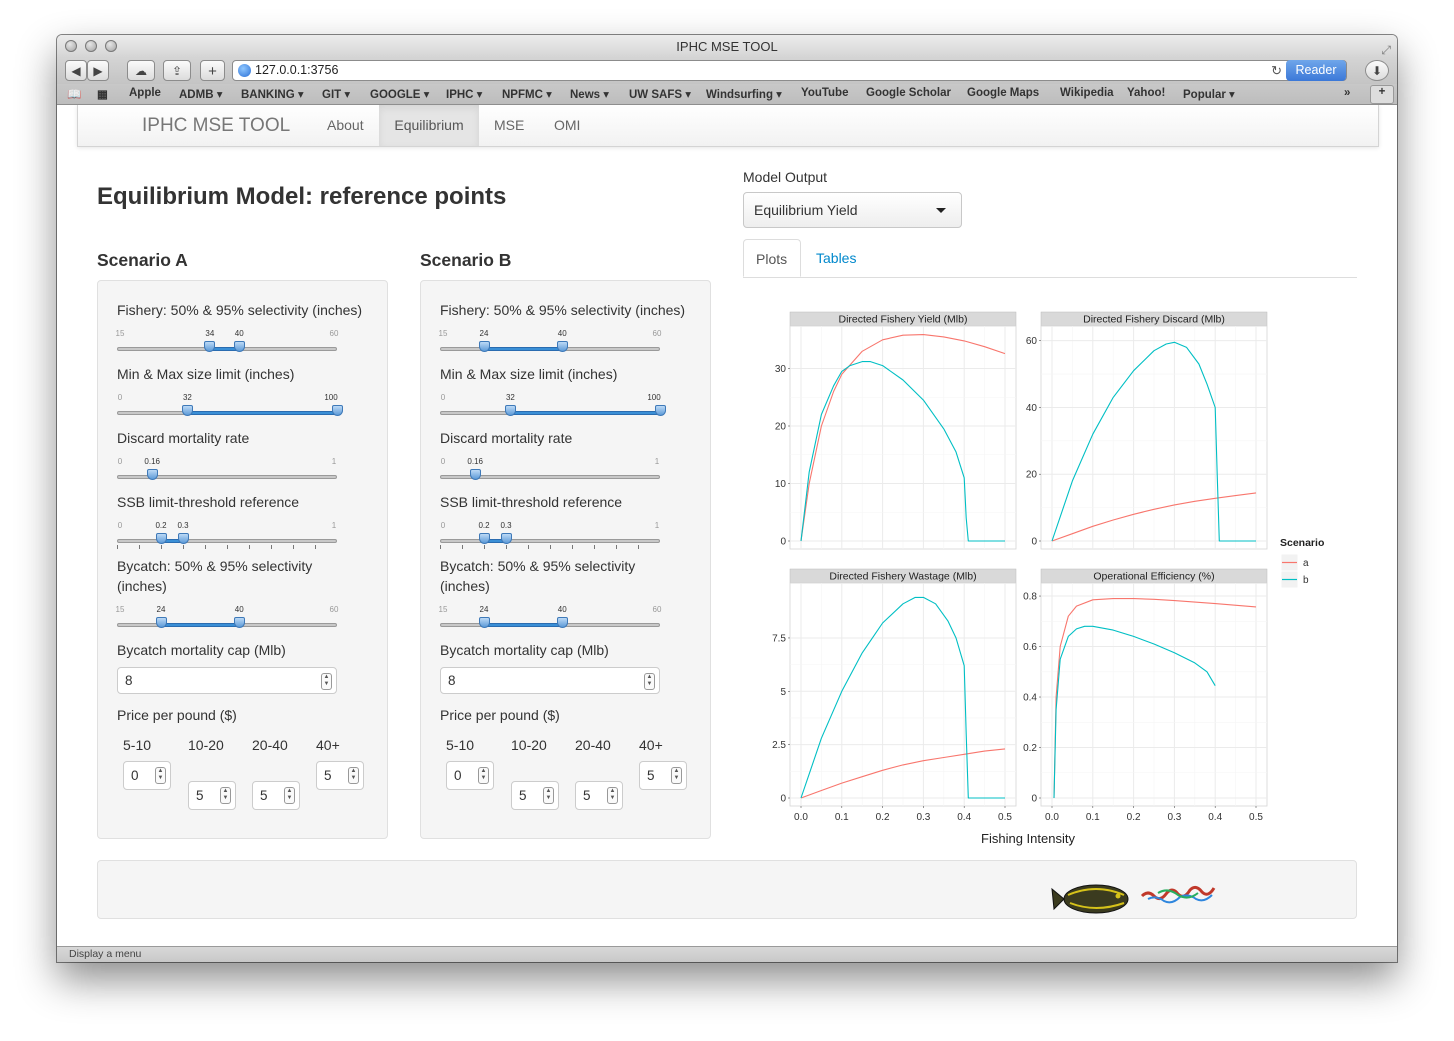 The width and height of the screenshot is (1454, 1041). I want to click on range-slider: 15 60 34 40, so click(227, 344).